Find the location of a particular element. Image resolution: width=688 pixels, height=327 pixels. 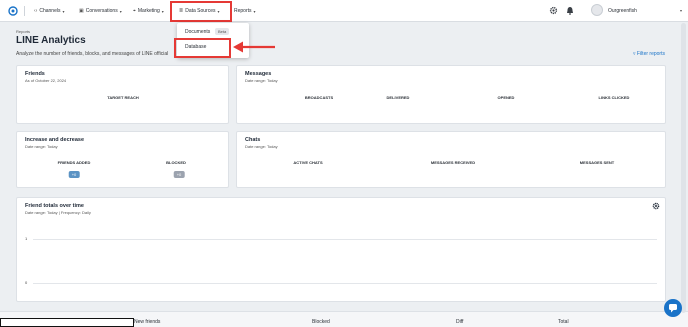

filter-icon: ▿ is located at coordinates (634, 54).